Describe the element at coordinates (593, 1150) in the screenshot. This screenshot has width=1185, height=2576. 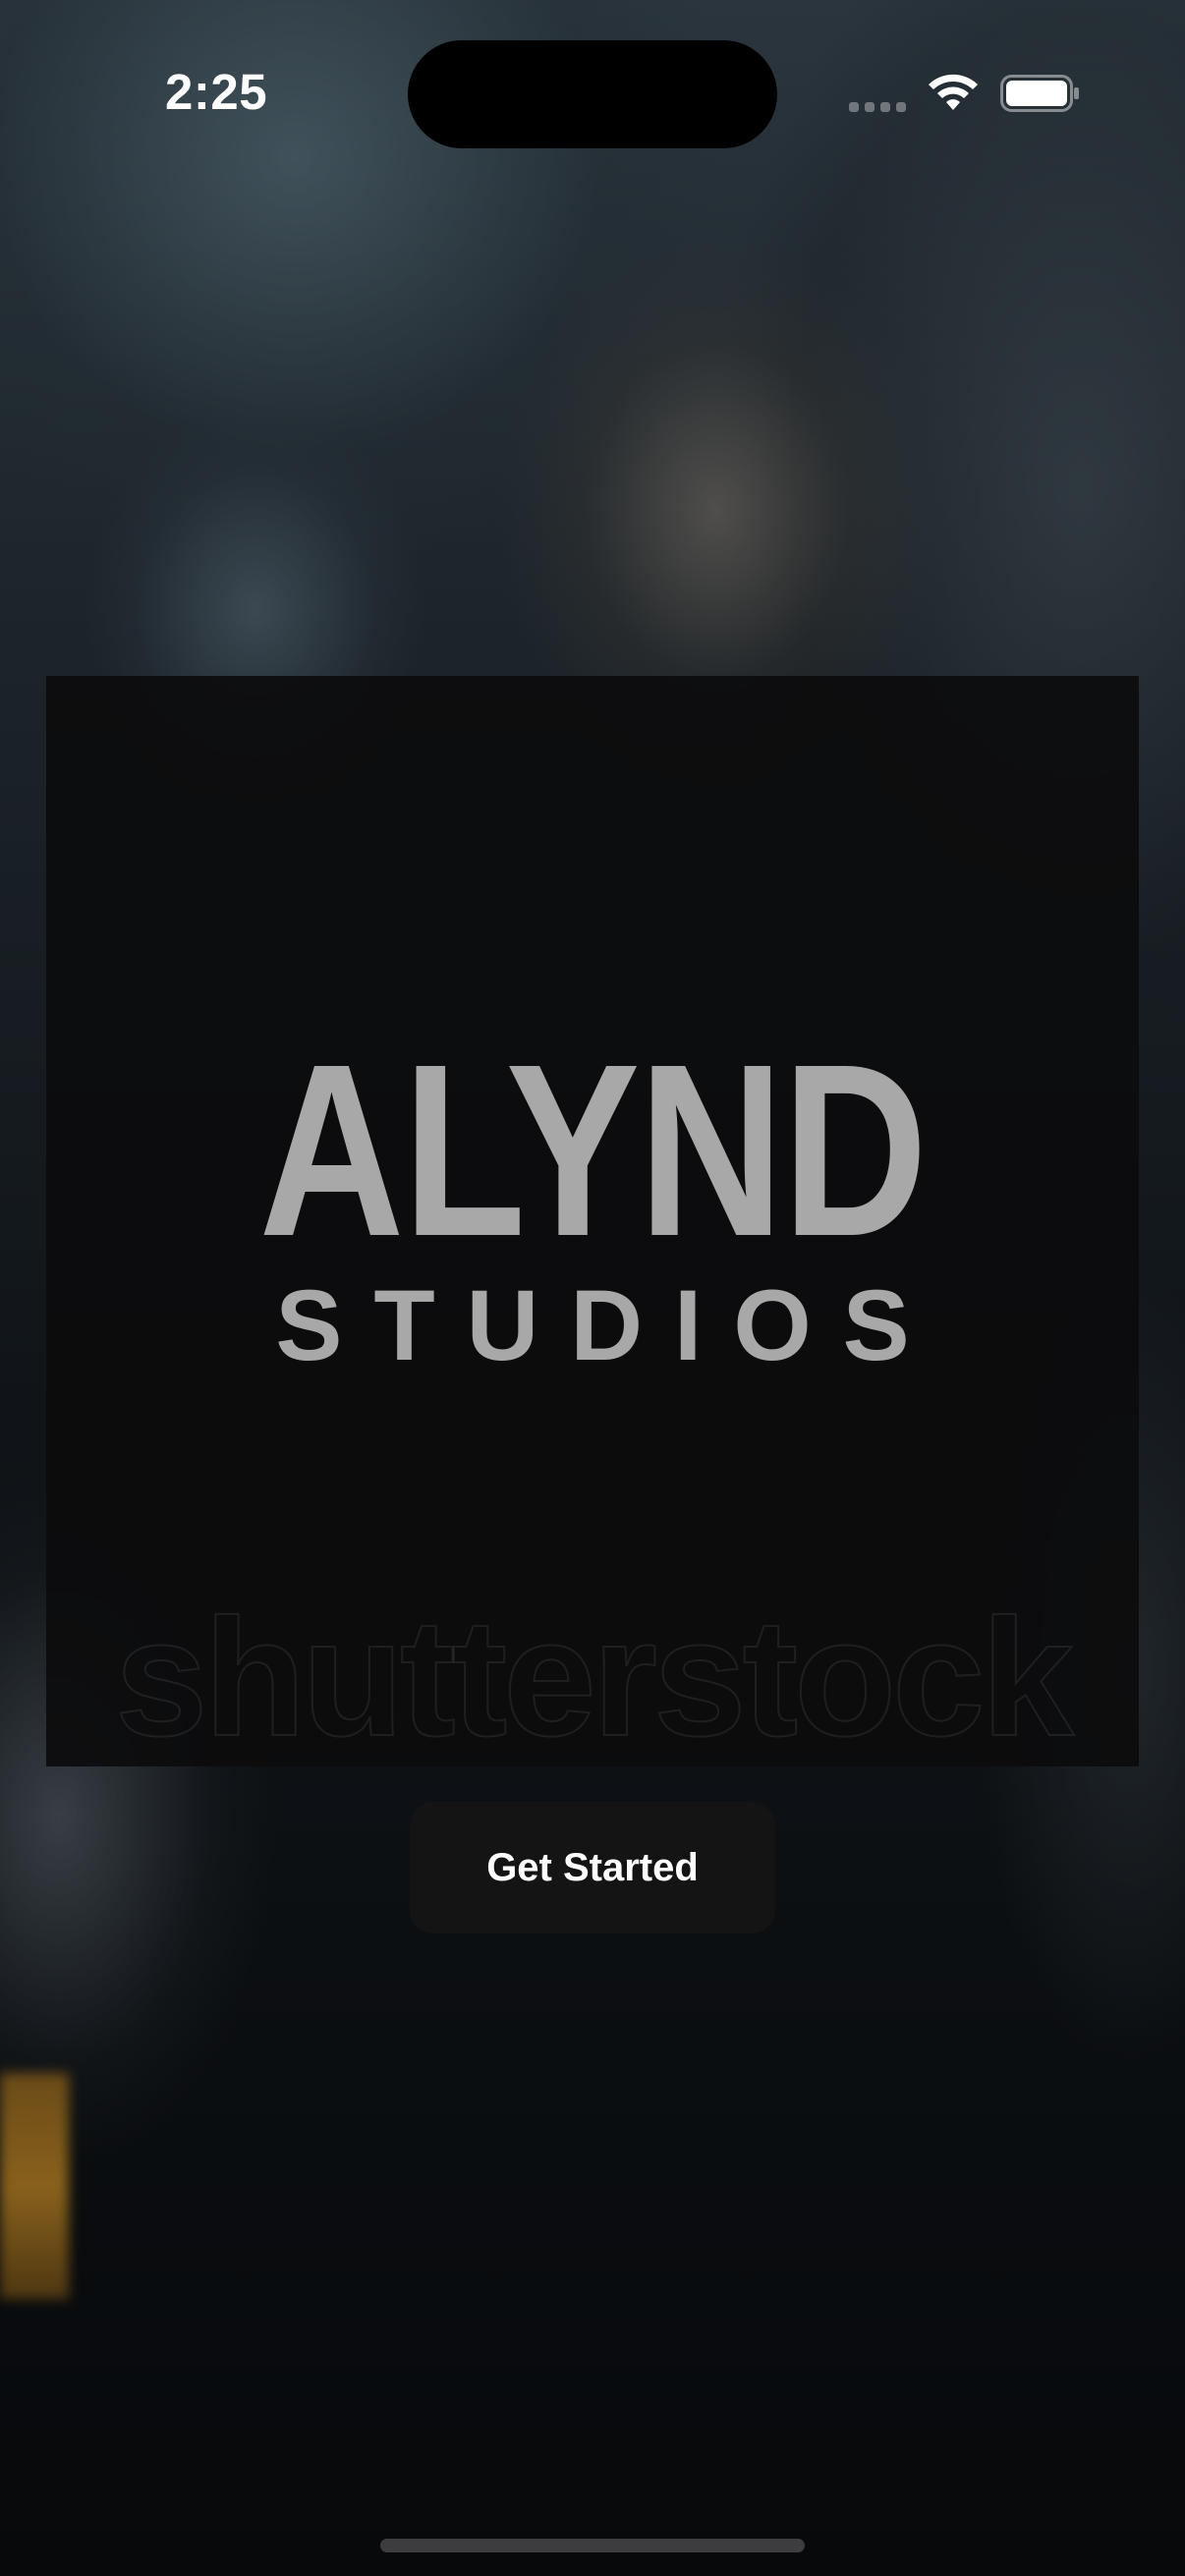
I see `brand-logo-title: ALYND` at that location.